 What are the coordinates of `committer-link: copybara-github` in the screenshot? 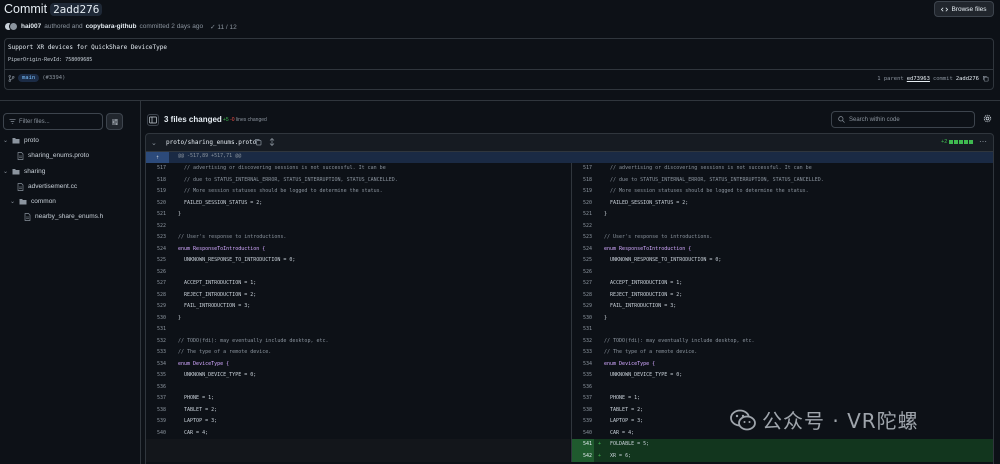 It's located at (111, 26).